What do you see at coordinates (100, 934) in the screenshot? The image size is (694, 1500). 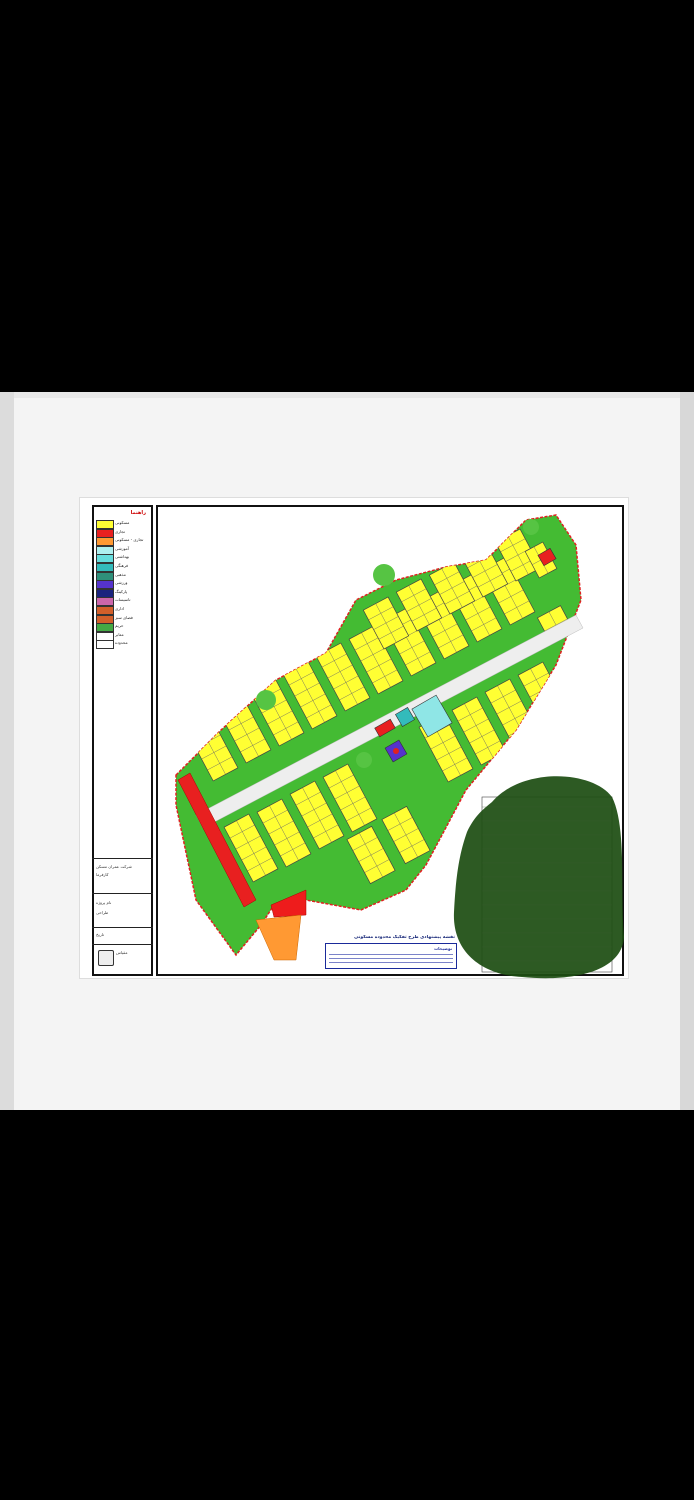 I see `info-date: تاریخ` at bounding box center [100, 934].